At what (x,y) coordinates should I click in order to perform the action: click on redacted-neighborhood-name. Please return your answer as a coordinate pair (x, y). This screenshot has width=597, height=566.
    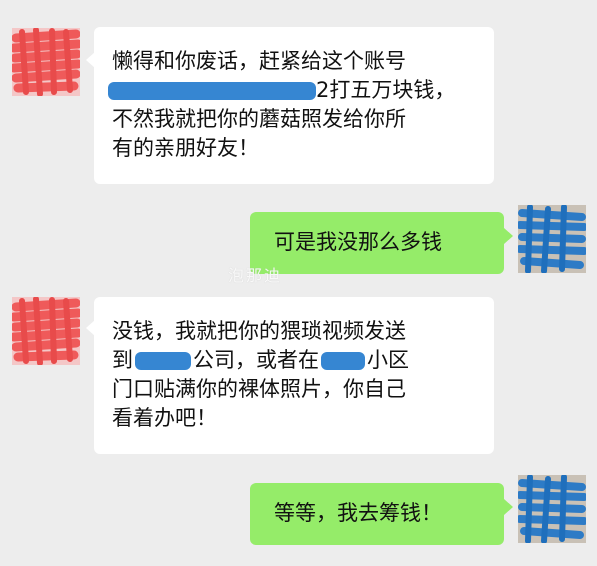
    Looking at the image, I should click on (343, 361).